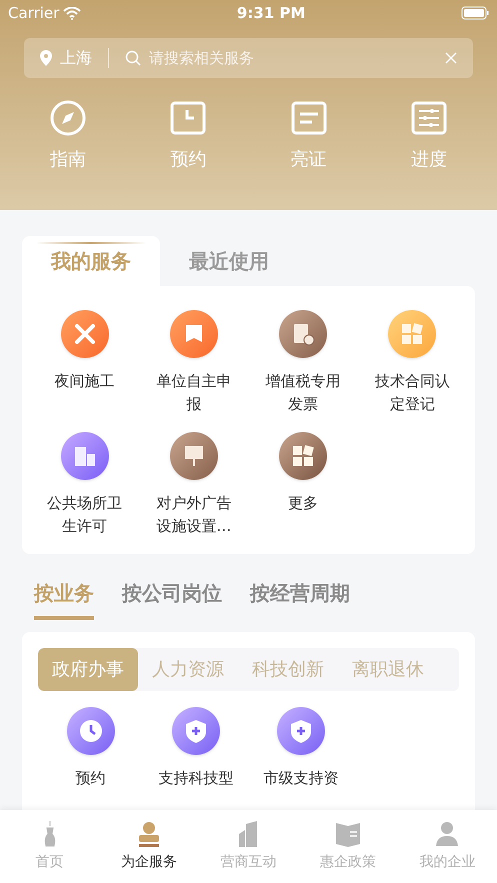 This screenshot has height=883, width=497. What do you see at coordinates (64, 599) in the screenshot?
I see `category-tab: 按业务` at bounding box center [64, 599].